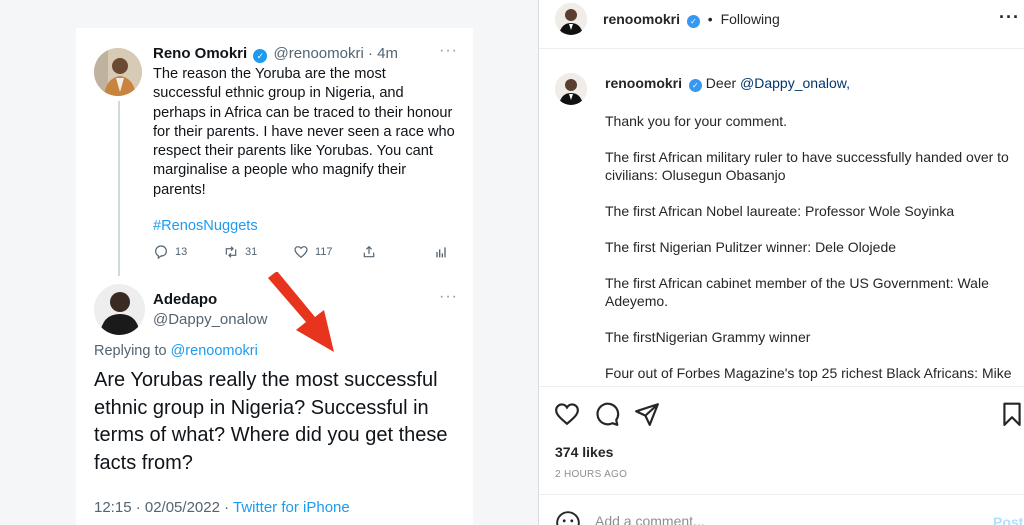 The width and height of the screenshot is (1024, 525). What do you see at coordinates (643, 83) in the screenshot?
I see `caption-username-link: renoomokri` at bounding box center [643, 83].